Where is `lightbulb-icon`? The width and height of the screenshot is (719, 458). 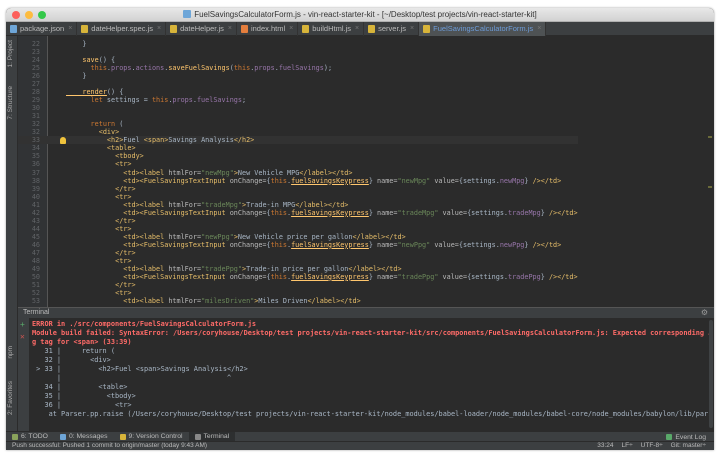
lightbulb-icon is located at coordinates (63, 140).